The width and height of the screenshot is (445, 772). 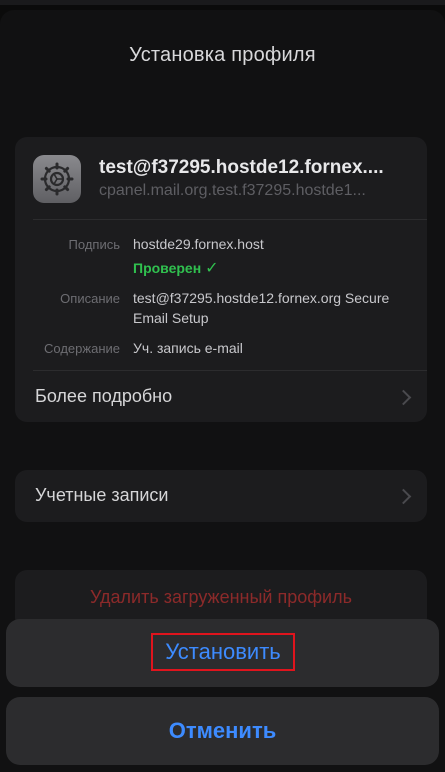 I want to click on cancel-button: Отменить, so click(x=222, y=731).